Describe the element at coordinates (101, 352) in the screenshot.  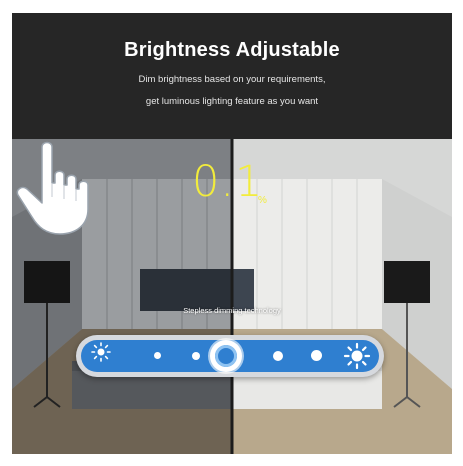
I see `sun-small-icon` at that location.